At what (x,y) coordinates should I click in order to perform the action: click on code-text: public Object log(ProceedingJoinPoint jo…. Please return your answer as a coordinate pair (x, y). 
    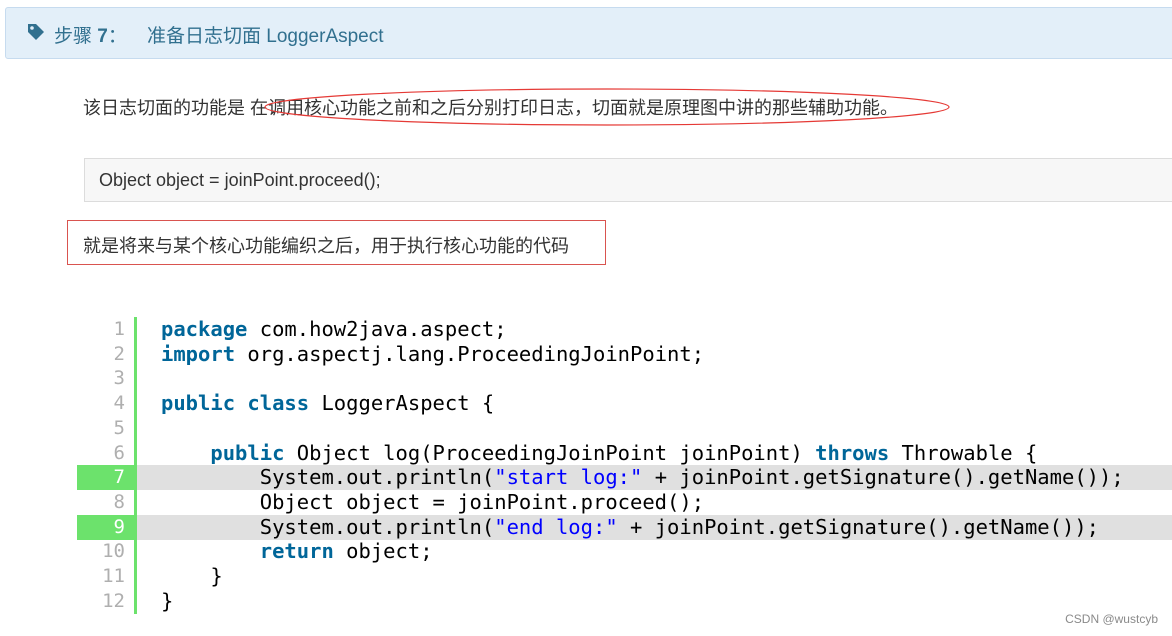
    Looking at the image, I should click on (624, 452).